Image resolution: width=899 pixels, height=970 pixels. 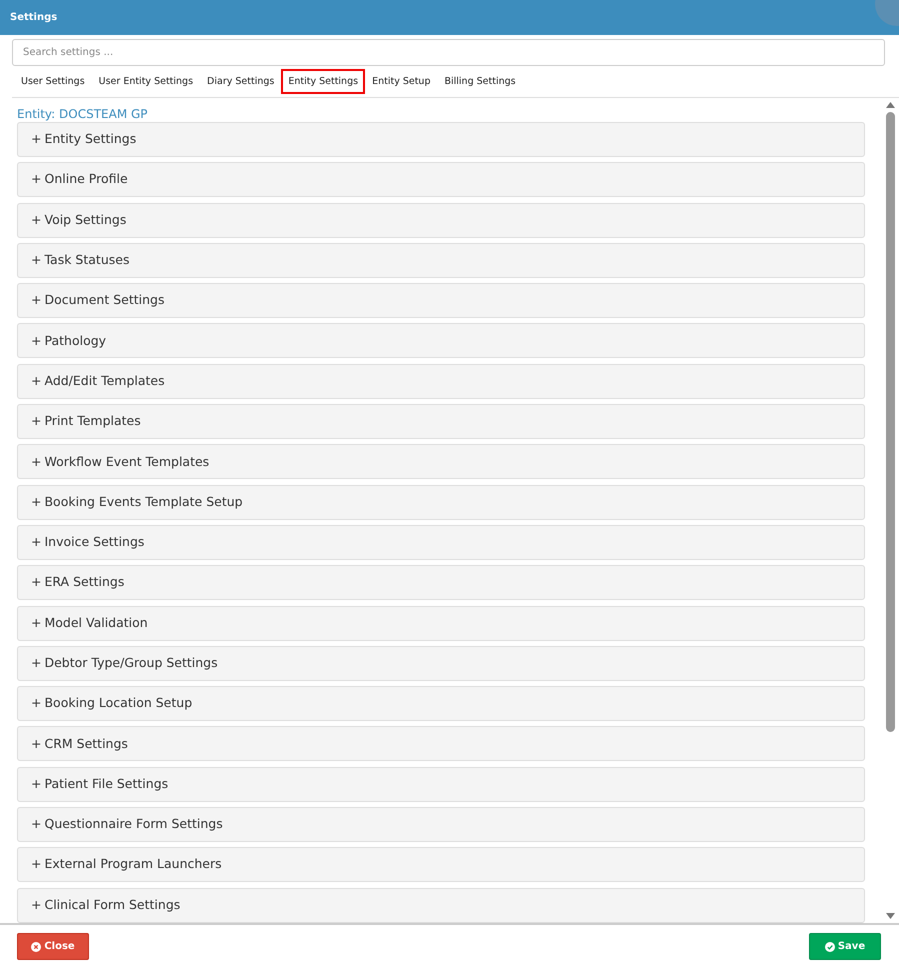 I want to click on section-title: Debtor Type/Group Settings, so click(x=131, y=663).